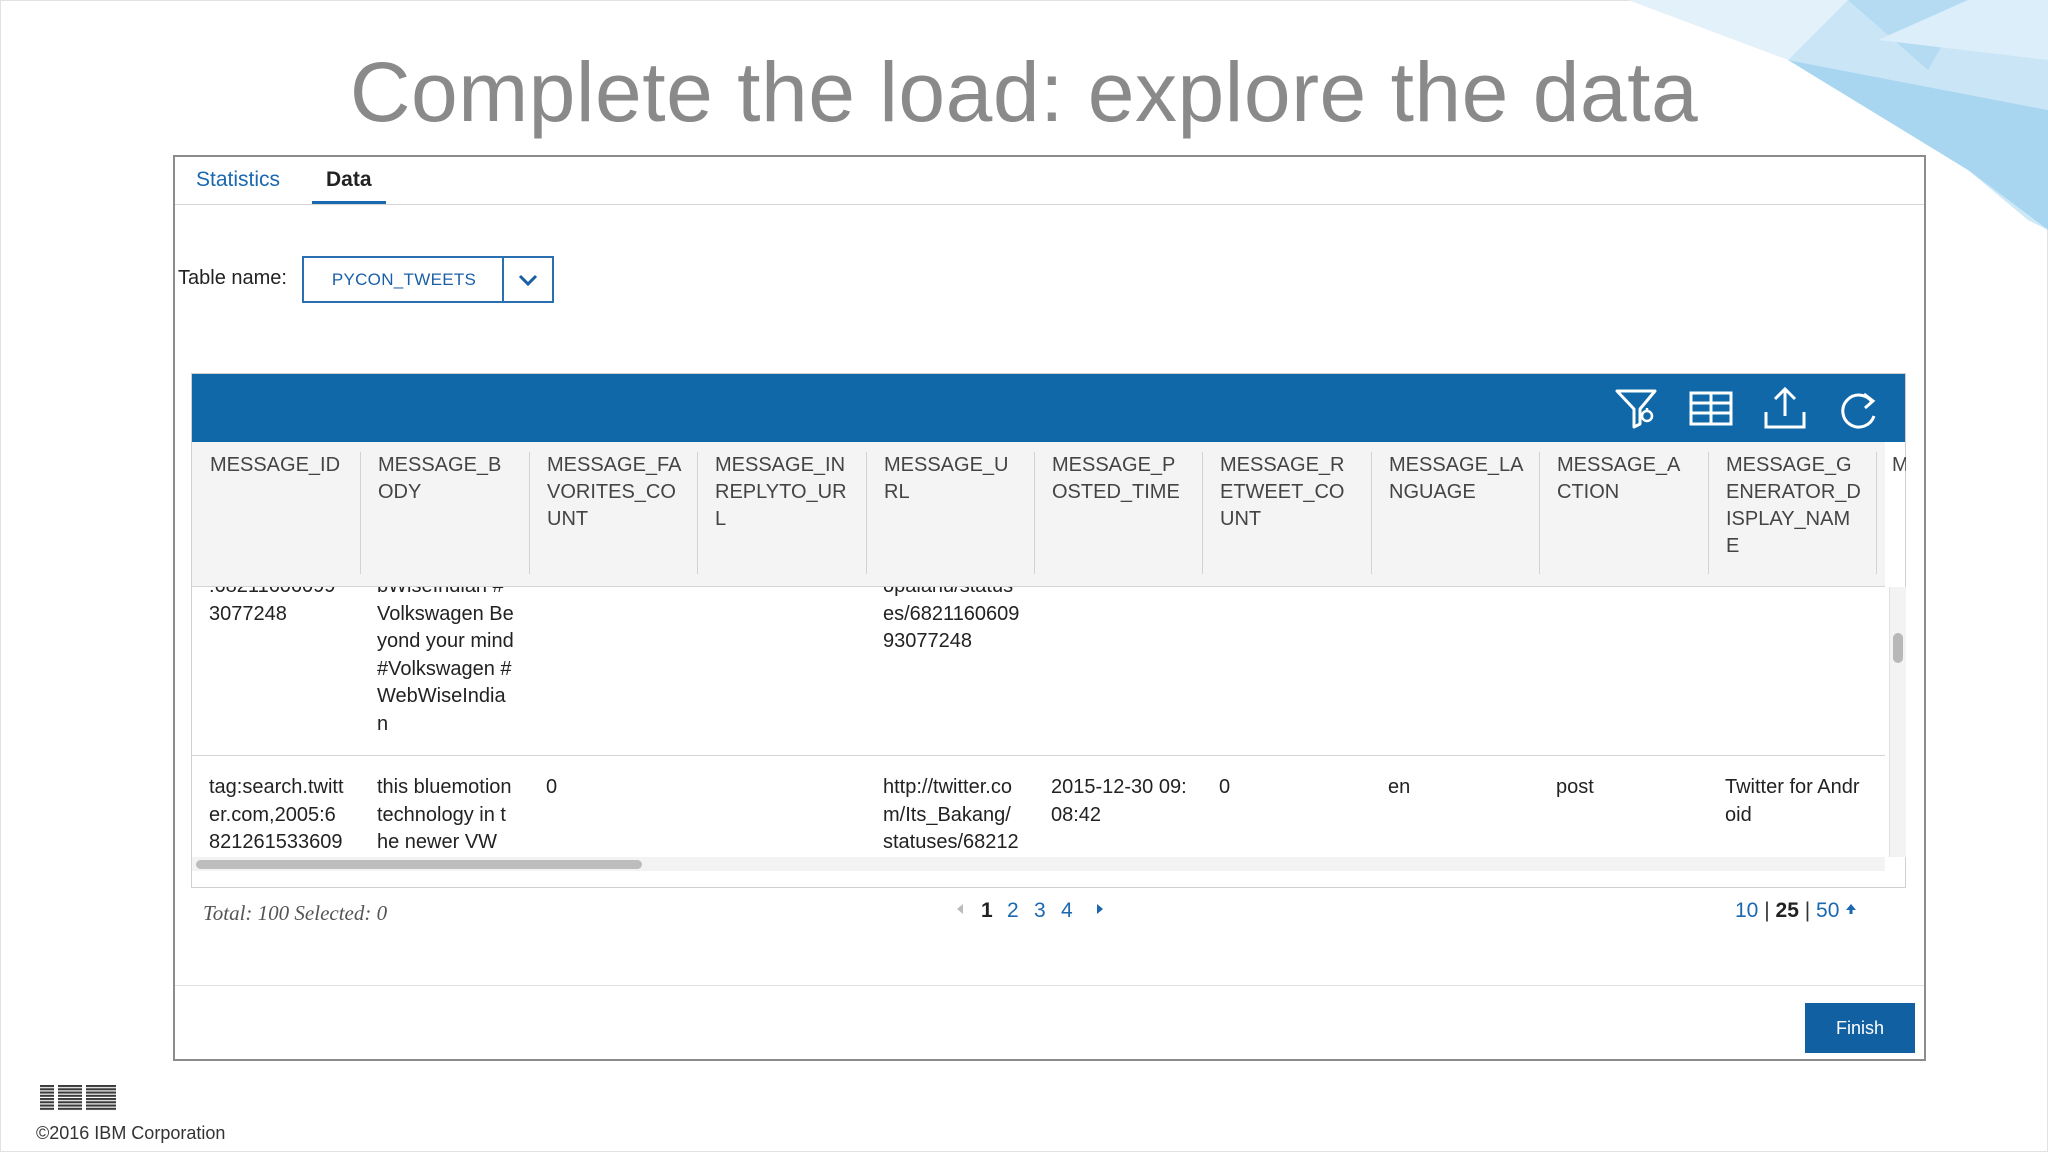 The height and width of the screenshot is (1152, 2048). What do you see at coordinates (295, 913) in the screenshot?
I see `total-selected-summary: Total: 100 Selected: 0` at bounding box center [295, 913].